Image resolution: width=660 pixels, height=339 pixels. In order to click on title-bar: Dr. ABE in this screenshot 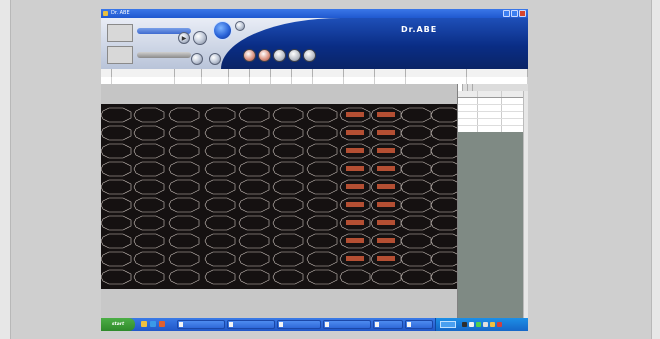, I will do `click(314, 13)`.